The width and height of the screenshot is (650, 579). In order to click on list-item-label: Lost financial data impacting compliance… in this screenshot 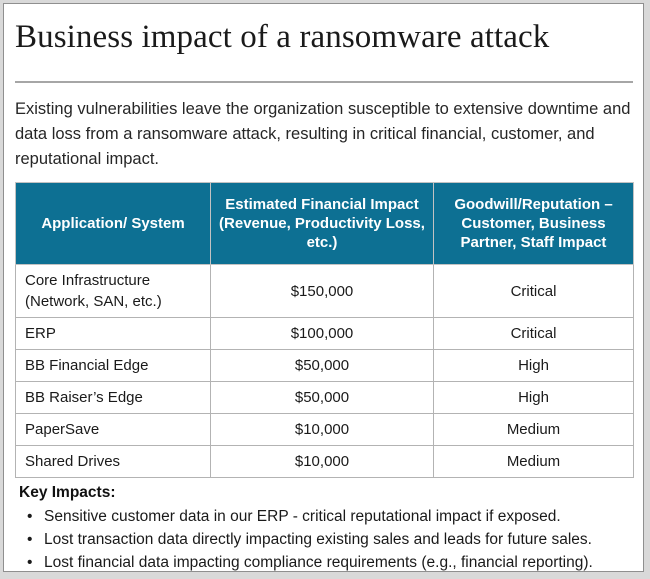, I will do `click(318, 562)`.